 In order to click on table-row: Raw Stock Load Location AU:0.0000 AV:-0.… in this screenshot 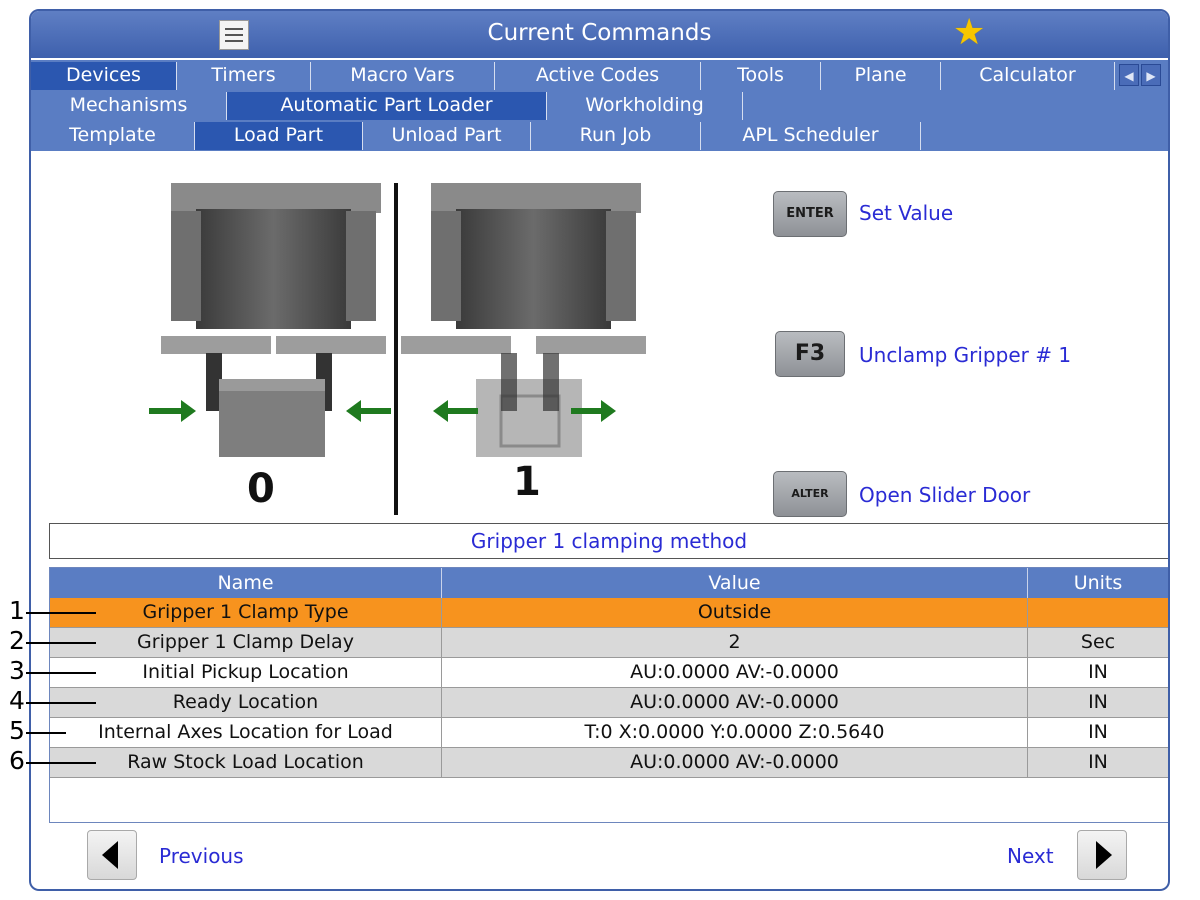, I will do `click(609, 763)`.